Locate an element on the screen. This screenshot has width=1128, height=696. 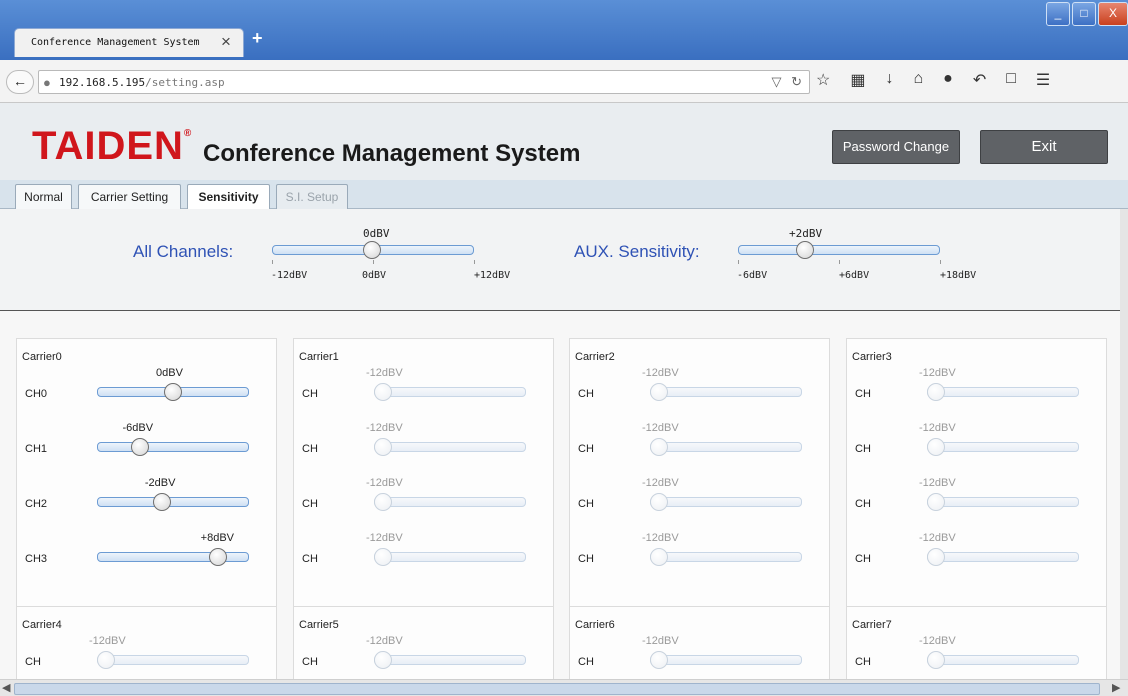
all-channels-slider-thumb is located at coordinates (372, 250).